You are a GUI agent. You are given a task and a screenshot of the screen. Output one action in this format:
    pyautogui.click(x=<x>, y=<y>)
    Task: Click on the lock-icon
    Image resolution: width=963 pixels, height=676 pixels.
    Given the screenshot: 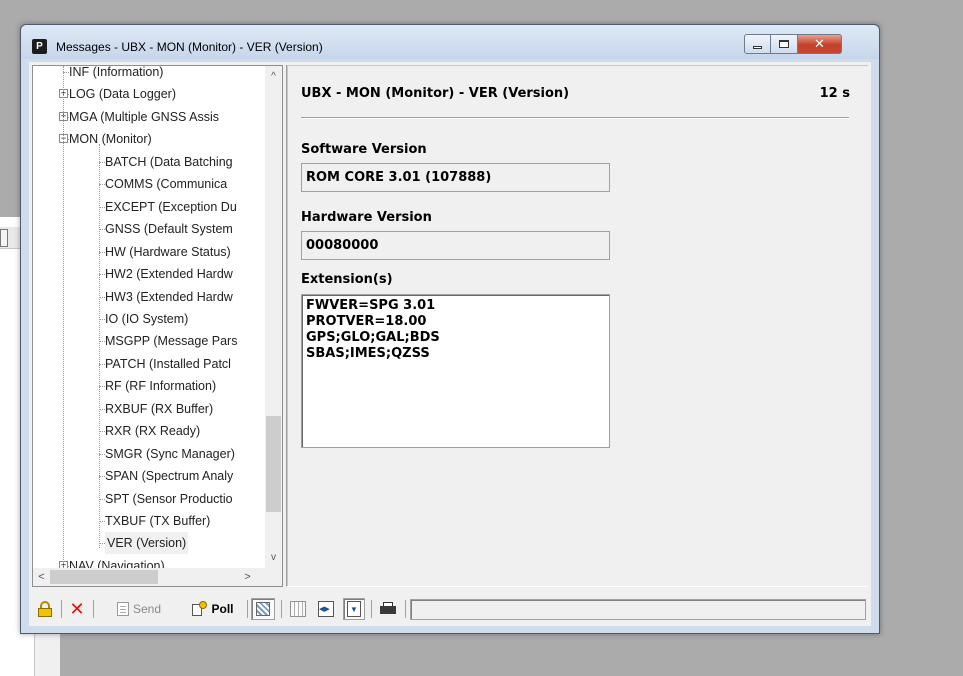 What is the action you would take?
    pyautogui.click(x=45, y=609)
    